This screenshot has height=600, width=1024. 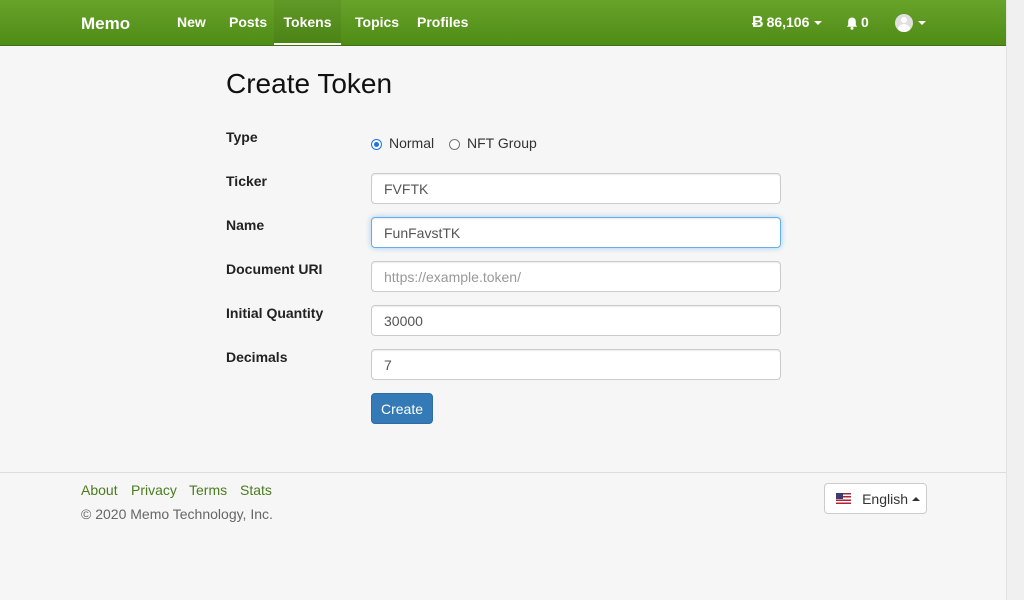 What do you see at coordinates (105, 24) in the screenshot?
I see `brand-logo: Memo` at bounding box center [105, 24].